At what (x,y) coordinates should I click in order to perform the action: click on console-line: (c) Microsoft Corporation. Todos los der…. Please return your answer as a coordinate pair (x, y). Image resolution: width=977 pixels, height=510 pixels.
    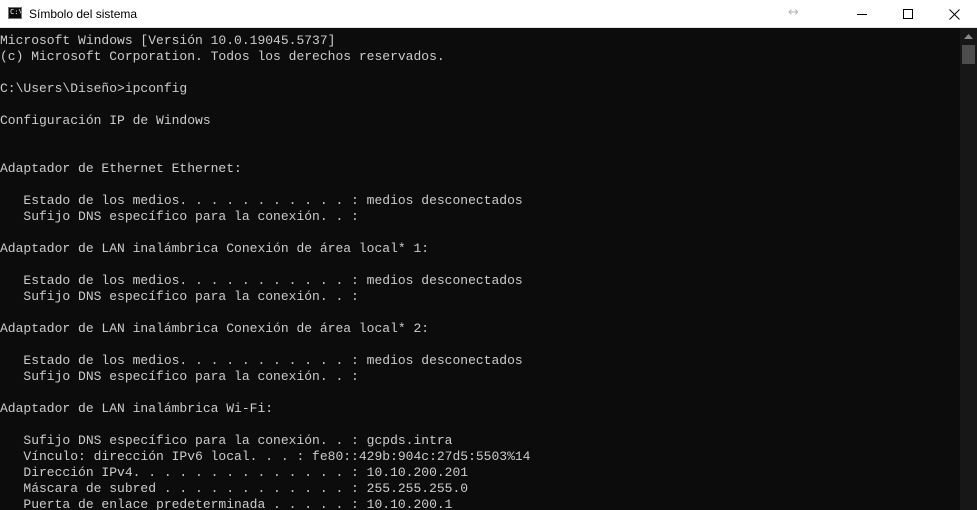
    Looking at the image, I should click on (222, 56).